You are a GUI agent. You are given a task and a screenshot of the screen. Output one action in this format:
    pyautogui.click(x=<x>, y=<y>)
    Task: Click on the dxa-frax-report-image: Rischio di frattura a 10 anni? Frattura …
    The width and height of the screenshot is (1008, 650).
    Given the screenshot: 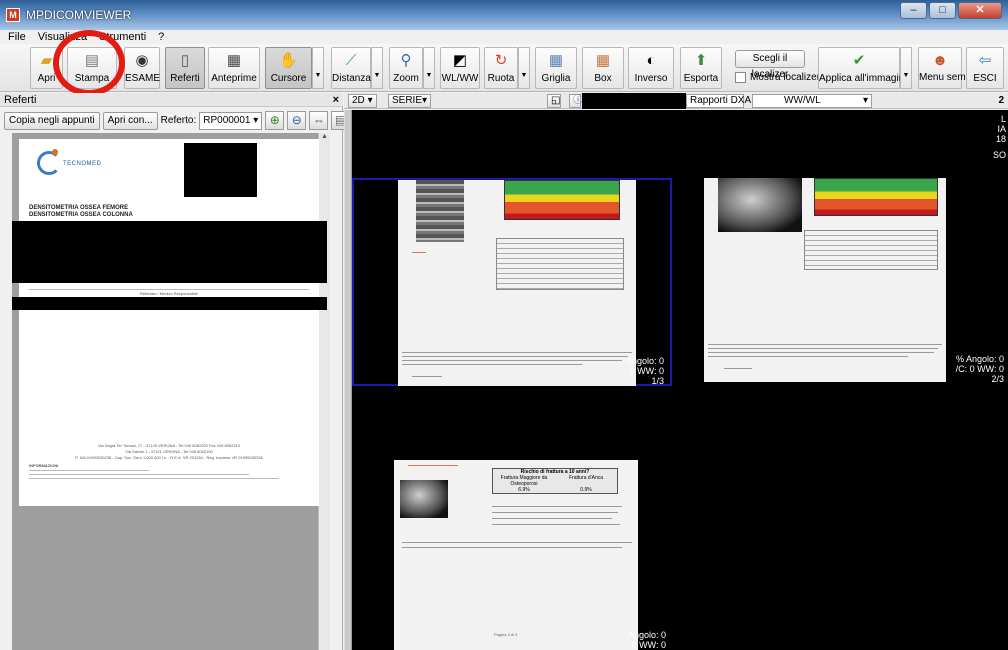 What is the action you would take?
    pyautogui.click(x=516, y=555)
    